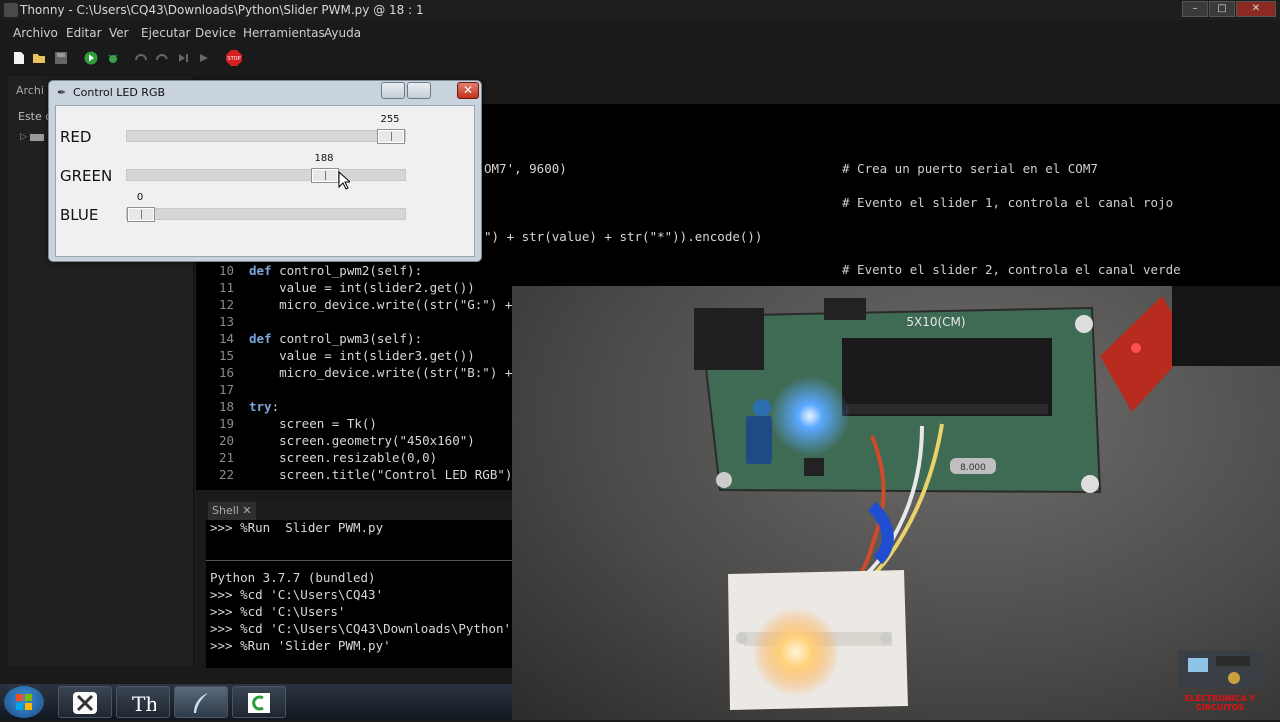 The image size is (1280, 722). I want to click on open-folder-icon, so click(39, 58).